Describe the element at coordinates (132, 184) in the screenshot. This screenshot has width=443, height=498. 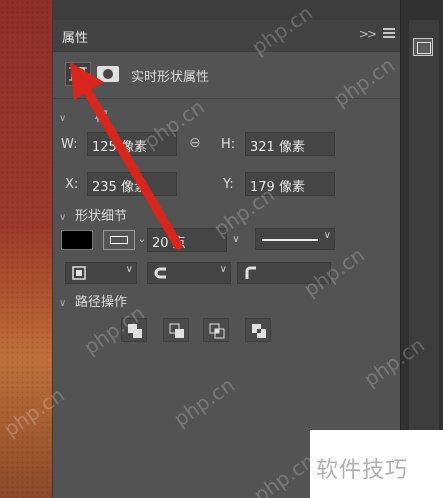
I see `x-field: 235 像素` at that location.